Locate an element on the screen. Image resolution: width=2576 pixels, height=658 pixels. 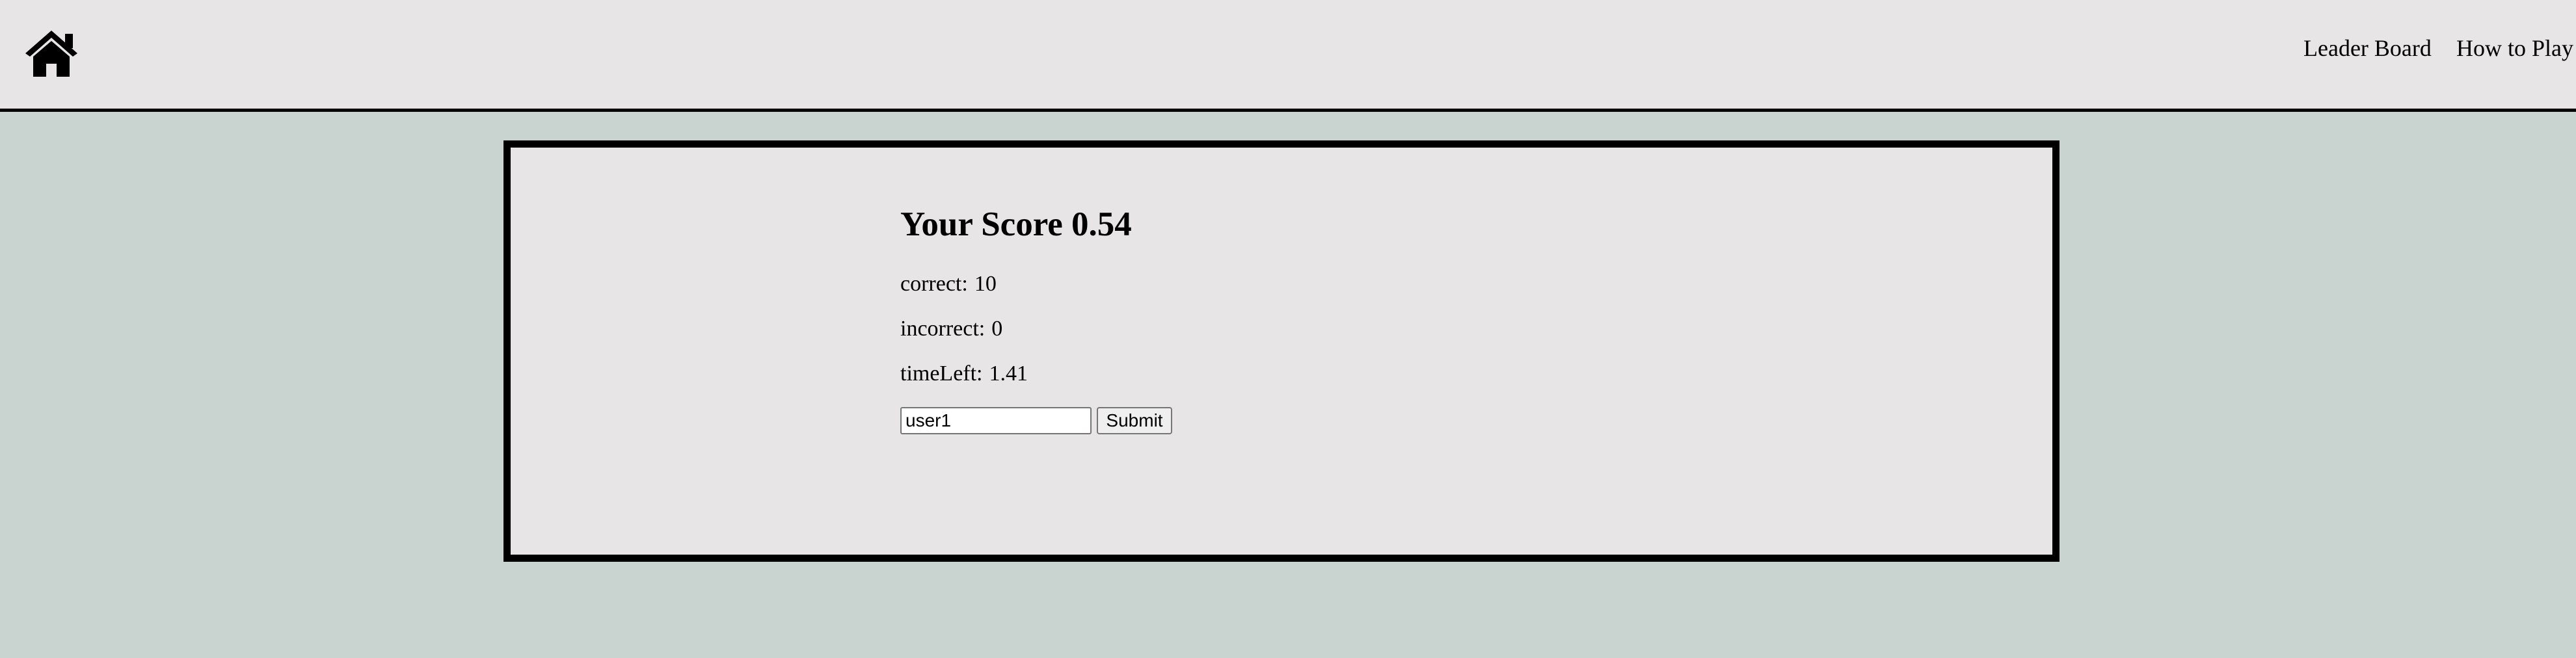
home-icon is located at coordinates (51, 53).